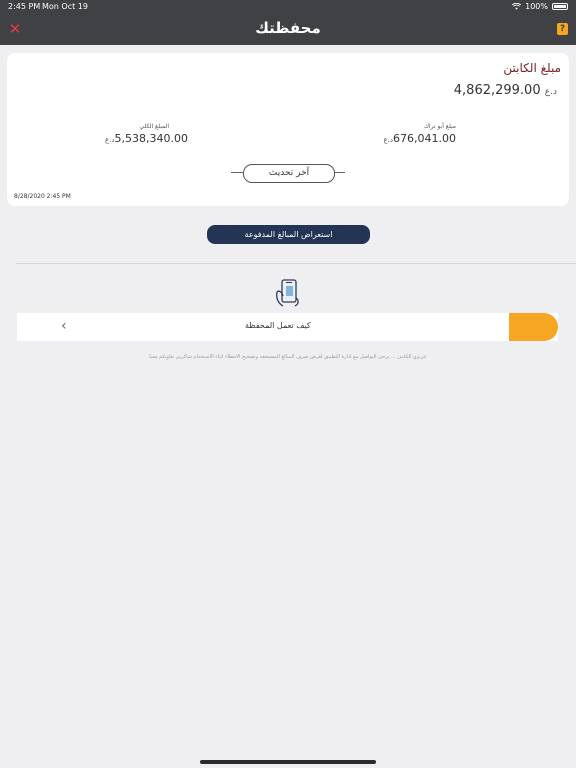 The height and width of the screenshot is (768, 576). Describe the element at coordinates (517, 6) in the screenshot. I see `wifi-icon` at that location.